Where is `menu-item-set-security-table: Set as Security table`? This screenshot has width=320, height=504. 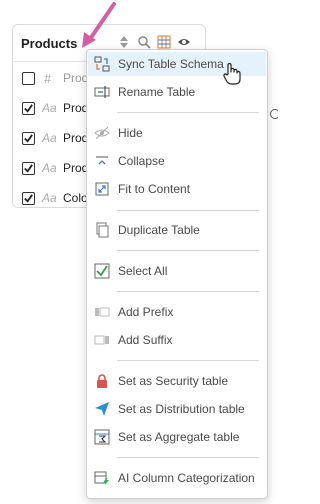 menu-item-set-security-table: Set as Security table is located at coordinates (177, 381).